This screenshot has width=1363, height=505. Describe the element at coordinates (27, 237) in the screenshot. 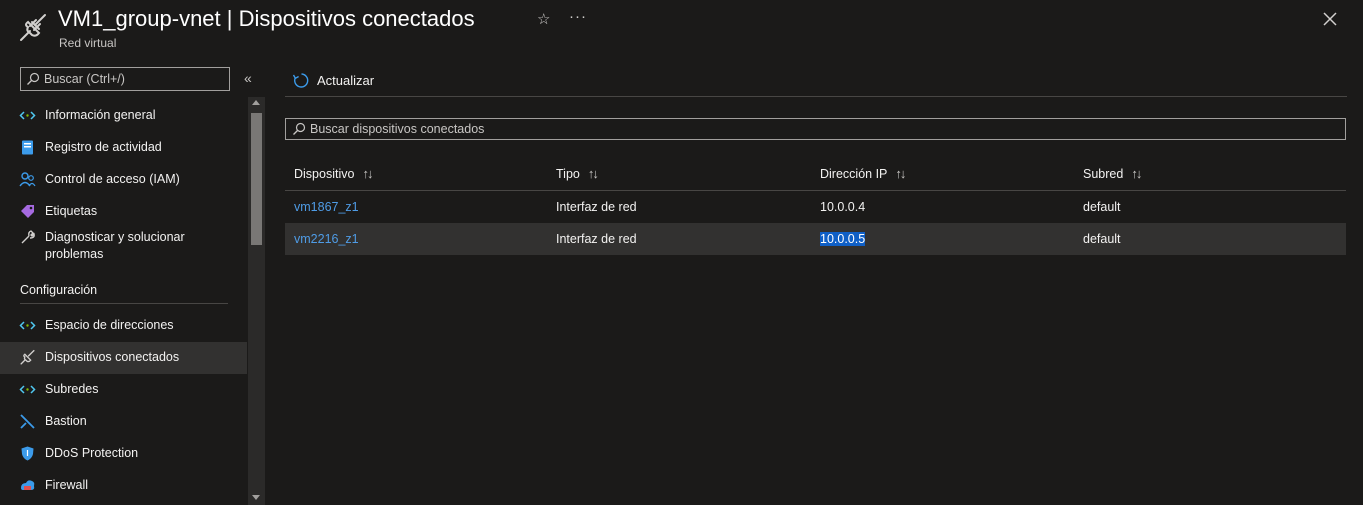

I see `wrench-icon` at that location.